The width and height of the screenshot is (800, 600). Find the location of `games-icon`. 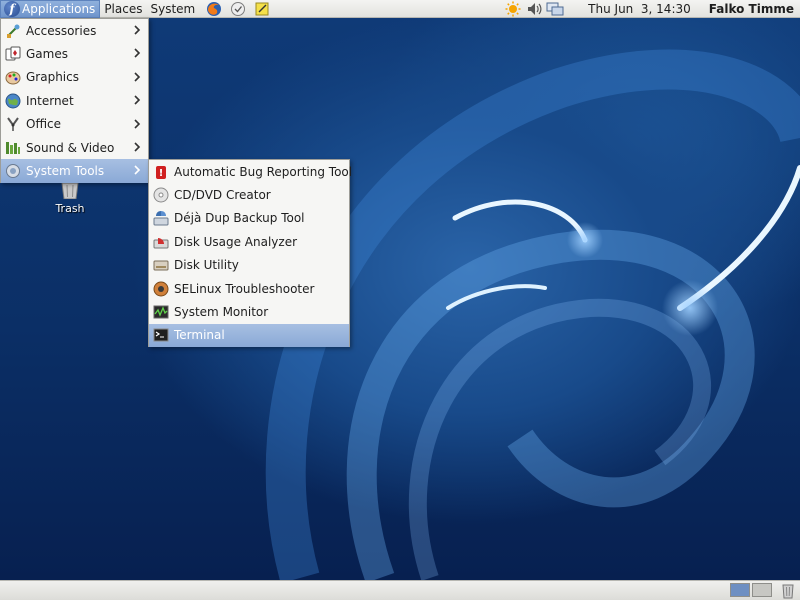

games-icon is located at coordinates (13, 53).